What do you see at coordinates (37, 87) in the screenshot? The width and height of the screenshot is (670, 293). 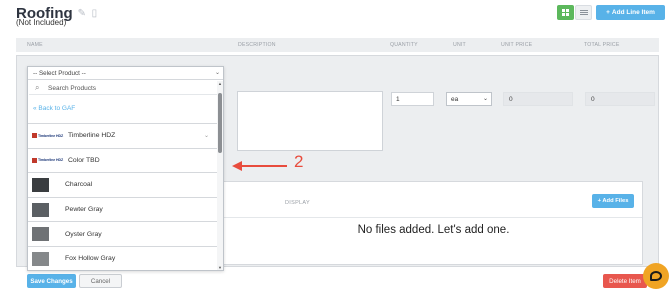 I see `search-icon: ⌕` at bounding box center [37, 87].